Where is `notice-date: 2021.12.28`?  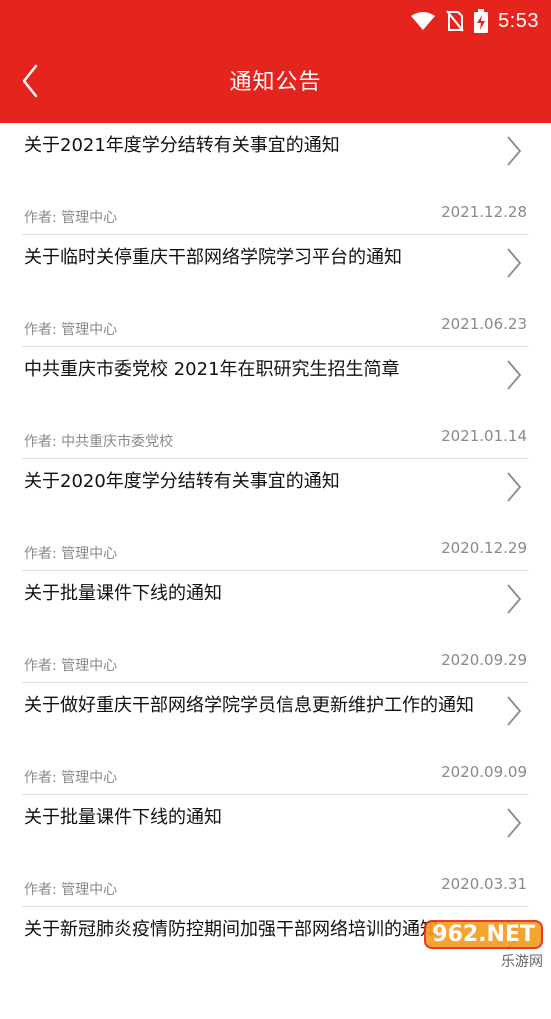
notice-date: 2021.12.28 is located at coordinates (484, 212).